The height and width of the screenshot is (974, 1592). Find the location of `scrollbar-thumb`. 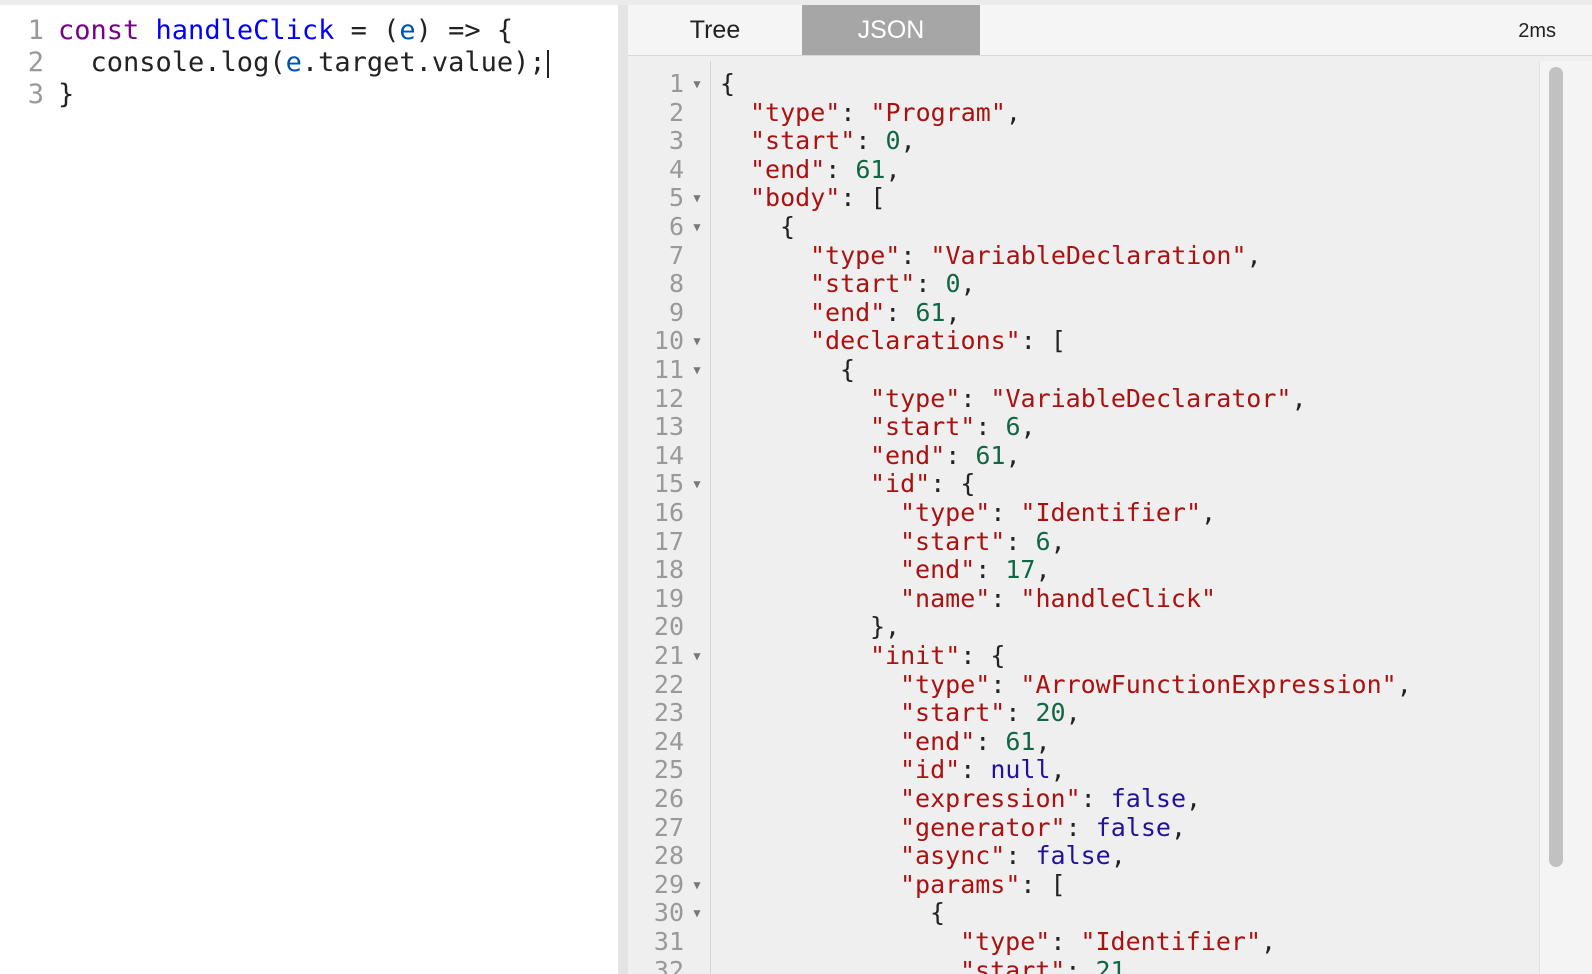

scrollbar-thumb is located at coordinates (1556, 467).